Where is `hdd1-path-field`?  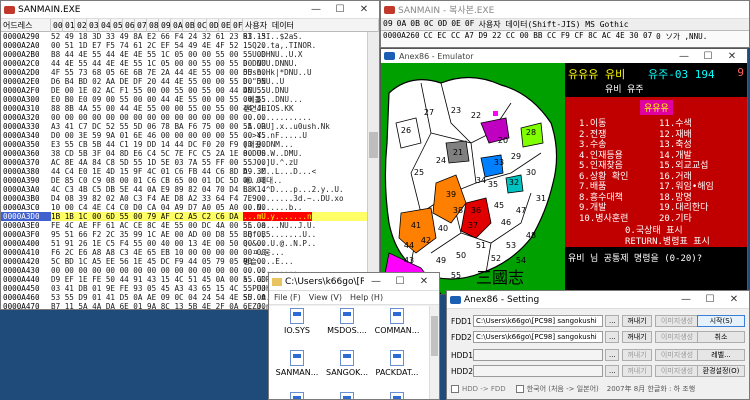
hdd1-path-field is located at coordinates (538, 355).